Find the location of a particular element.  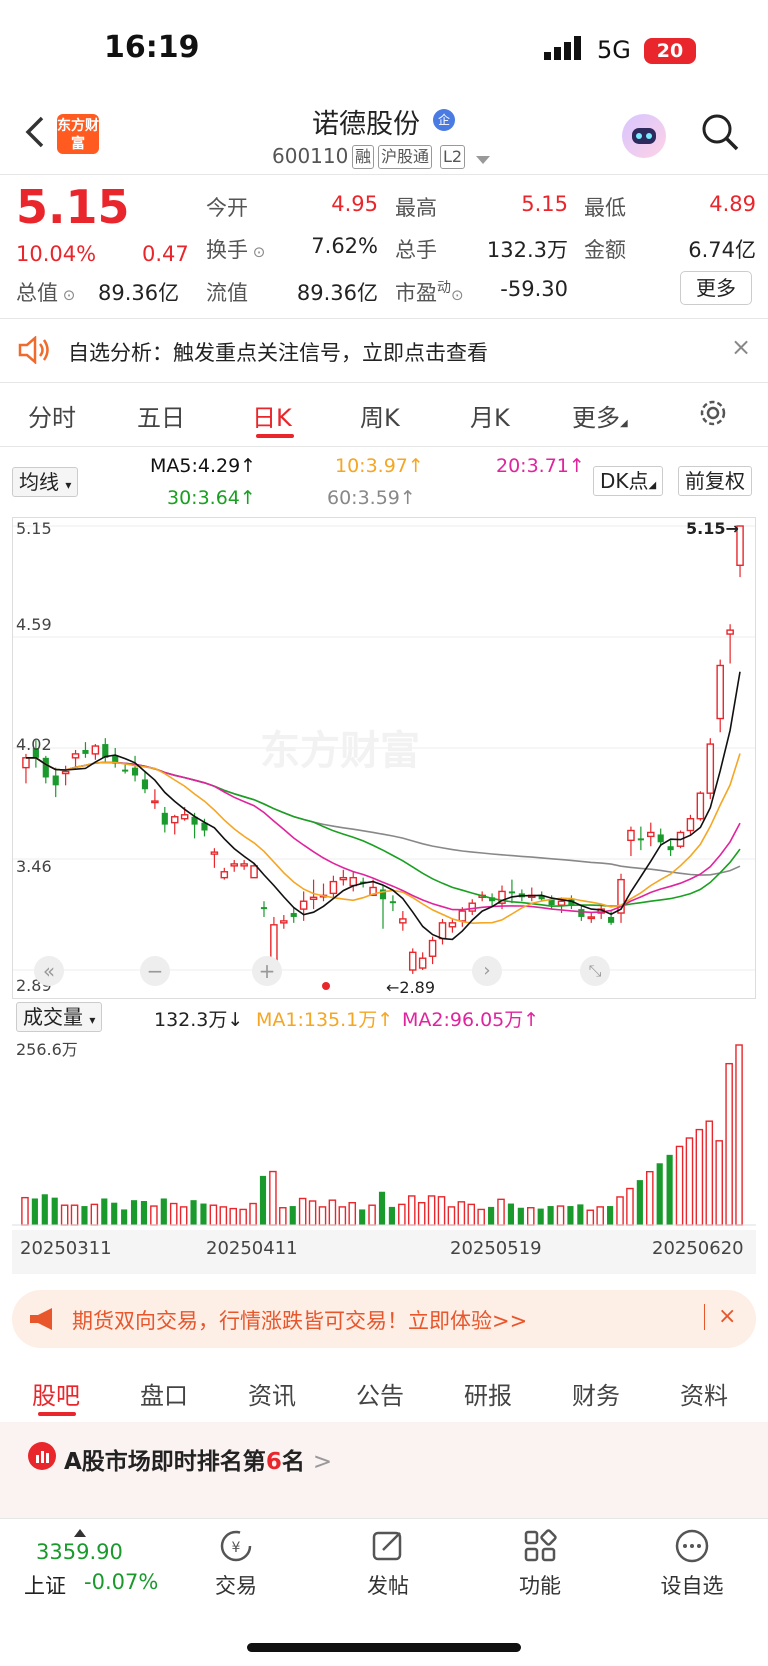

back-icon is located at coordinates (35, 137).